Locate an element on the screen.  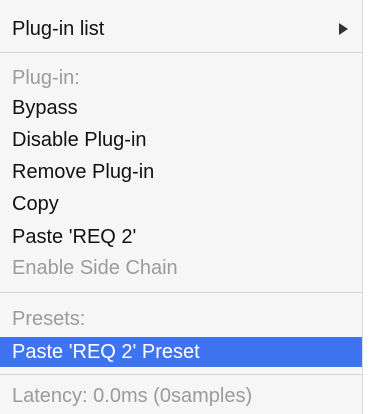
menu-header-plugin: Plug-in: is located at coordinates (46, 78).